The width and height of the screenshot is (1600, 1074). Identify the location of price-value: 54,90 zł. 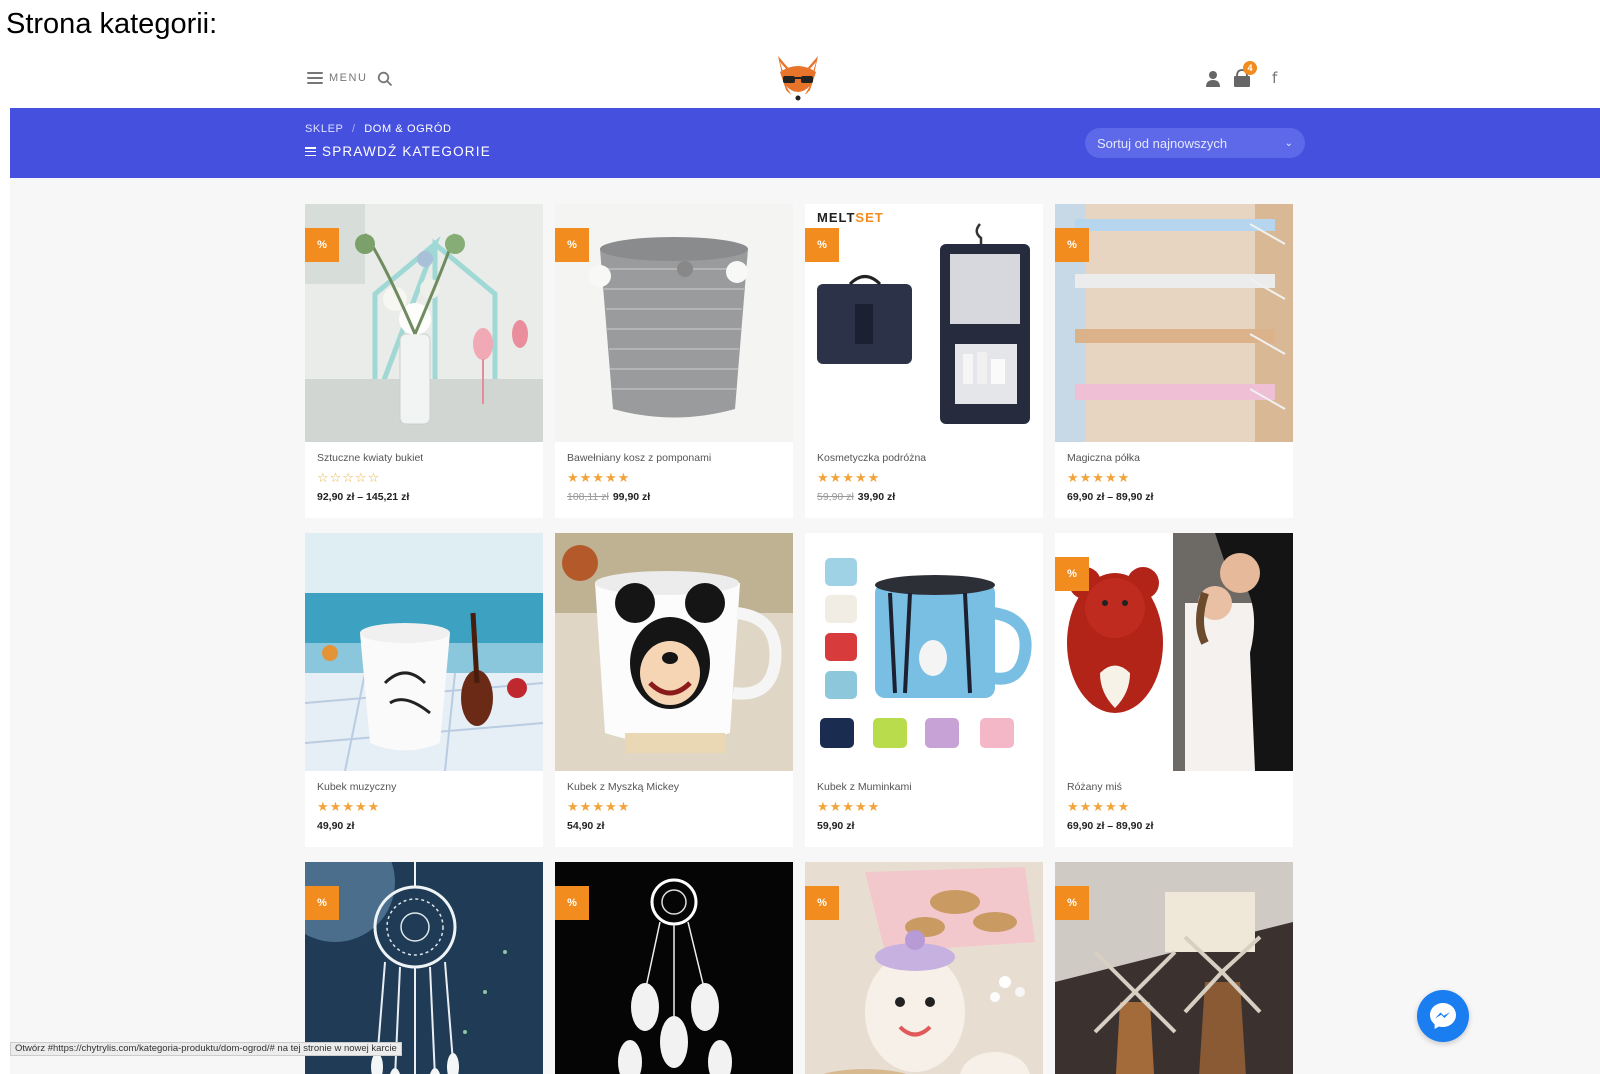
(586, 826).